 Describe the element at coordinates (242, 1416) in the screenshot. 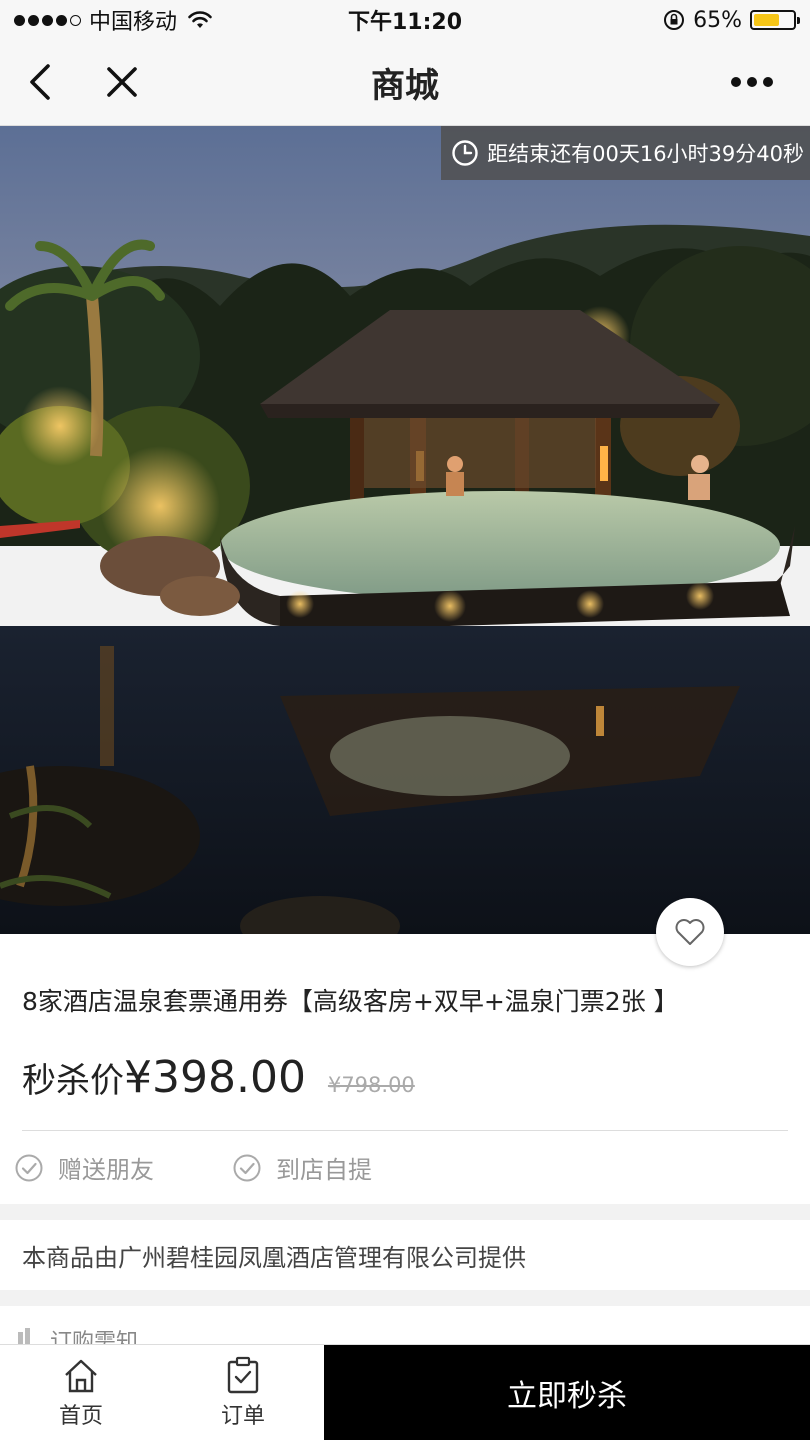

I see `tab-label: 订单` at that location.